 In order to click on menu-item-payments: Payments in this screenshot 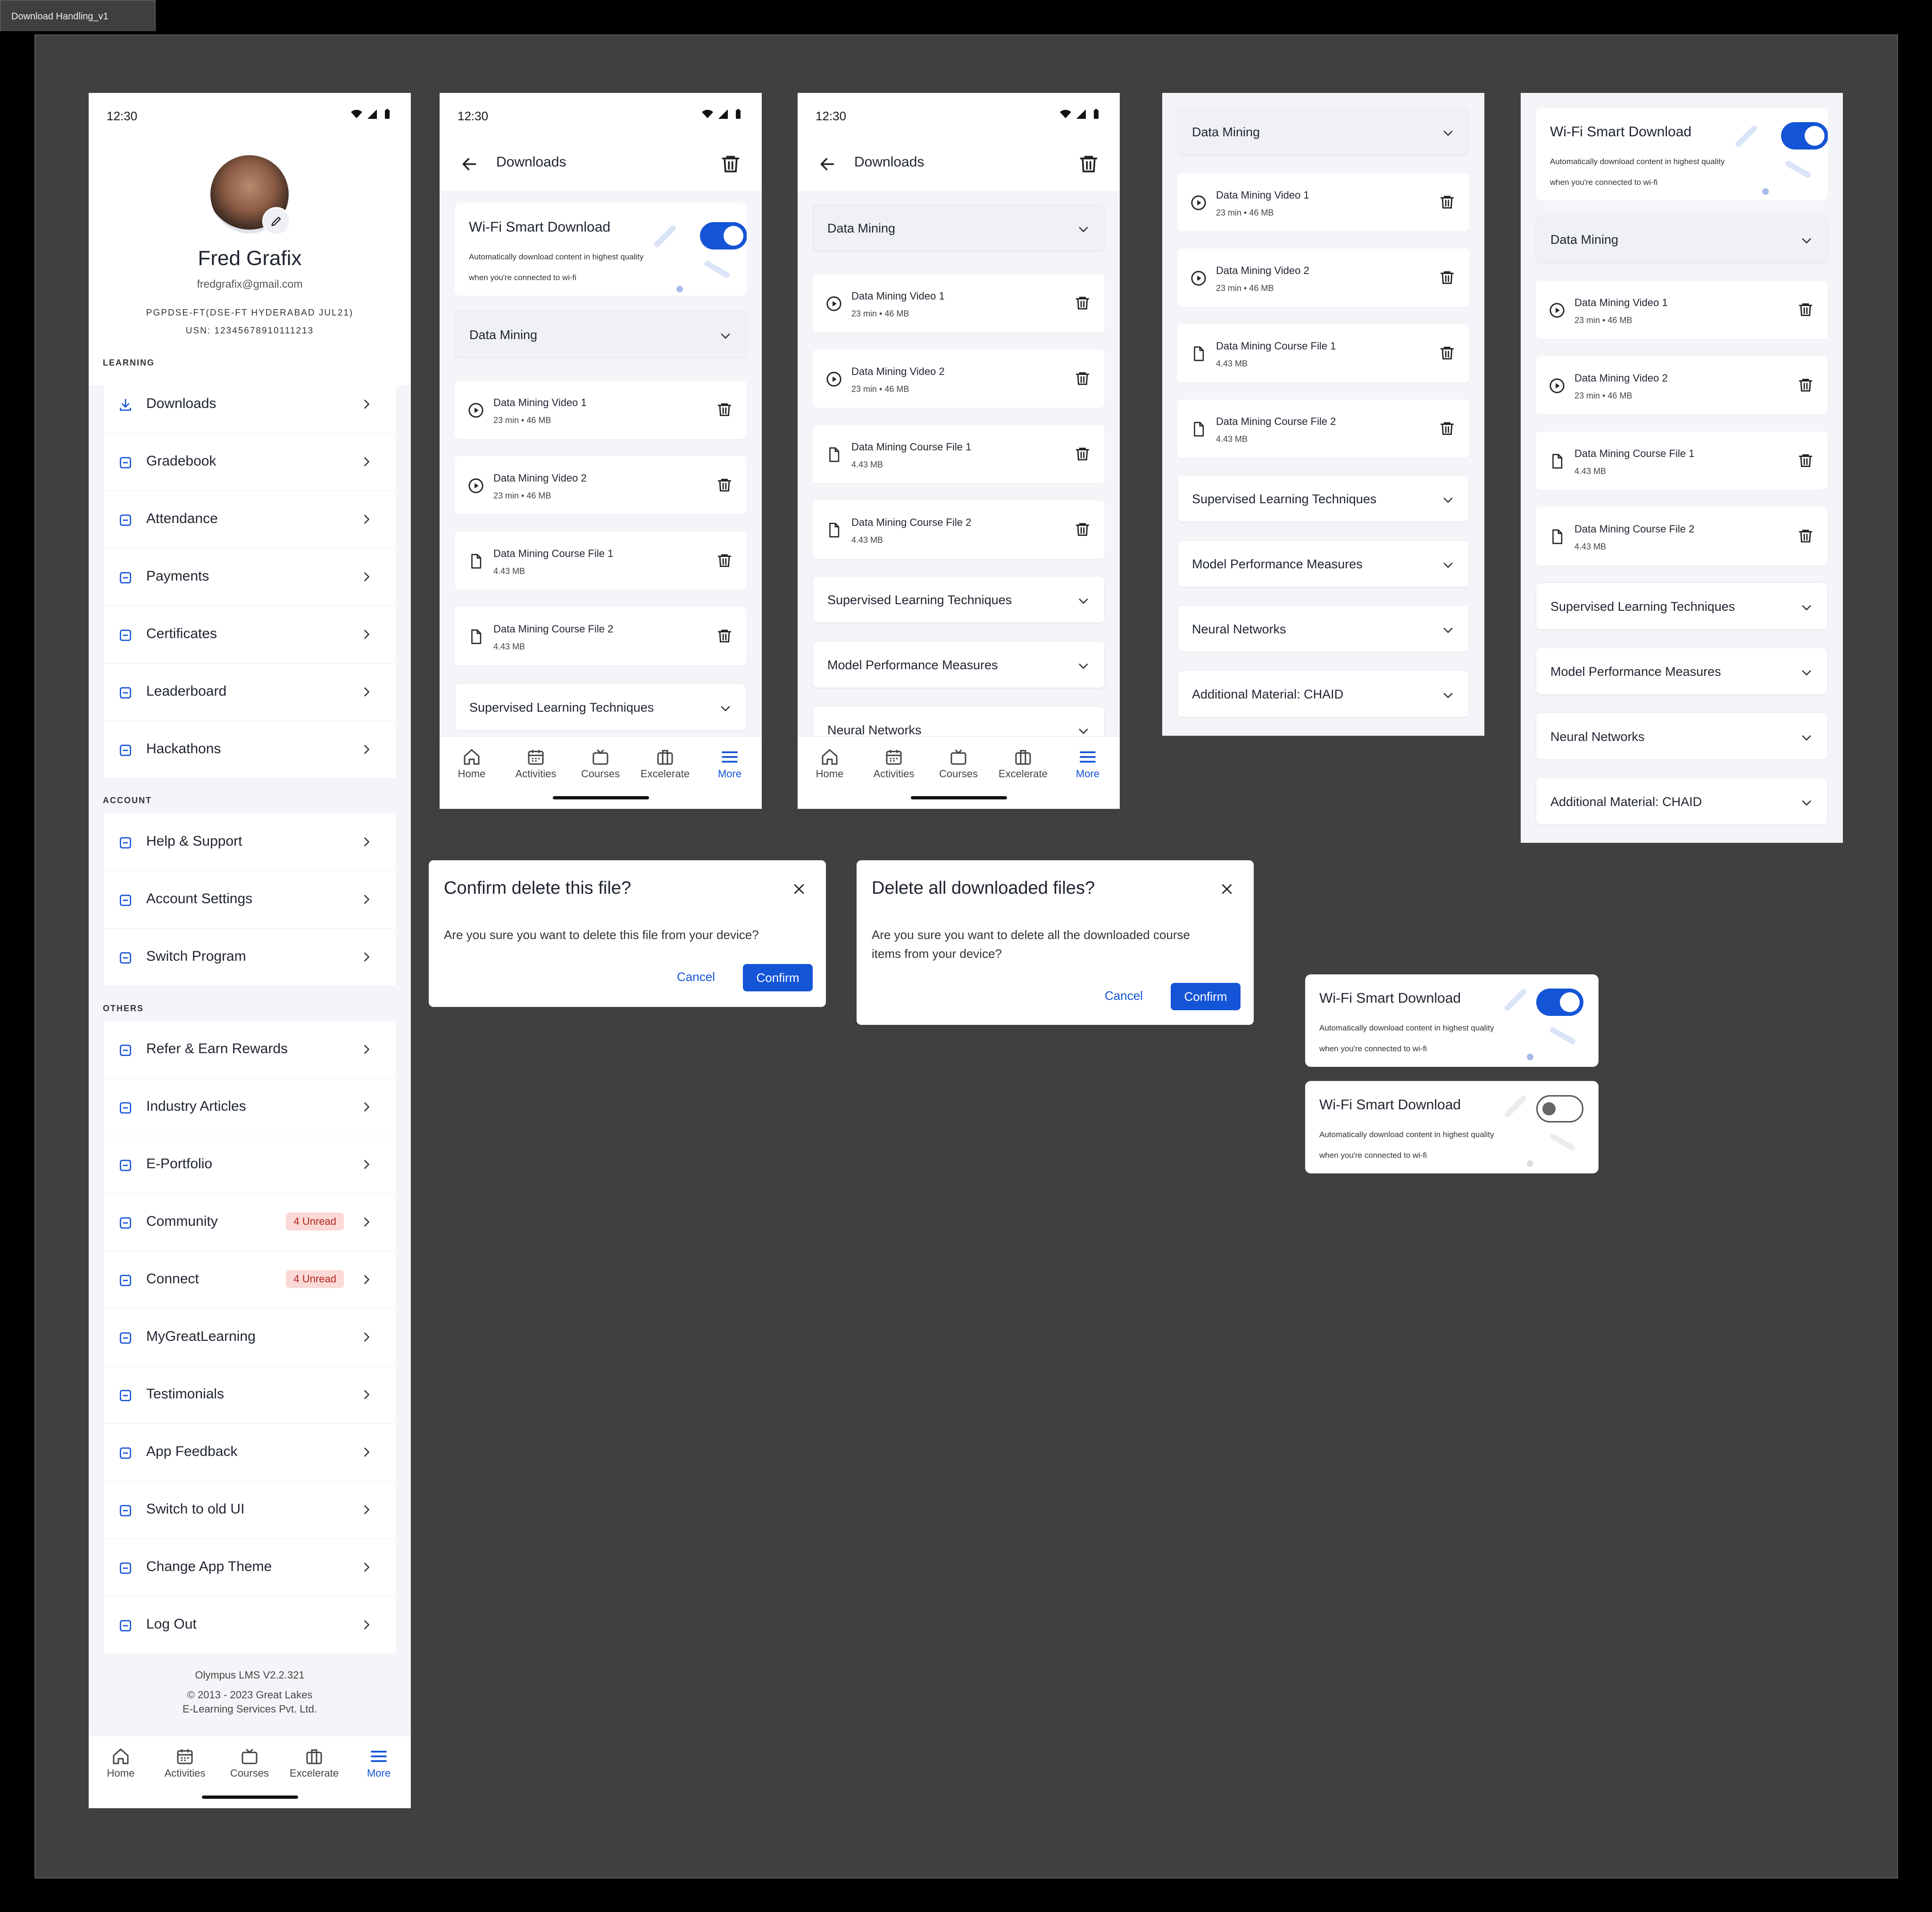, I will do `click(250, 577)`.